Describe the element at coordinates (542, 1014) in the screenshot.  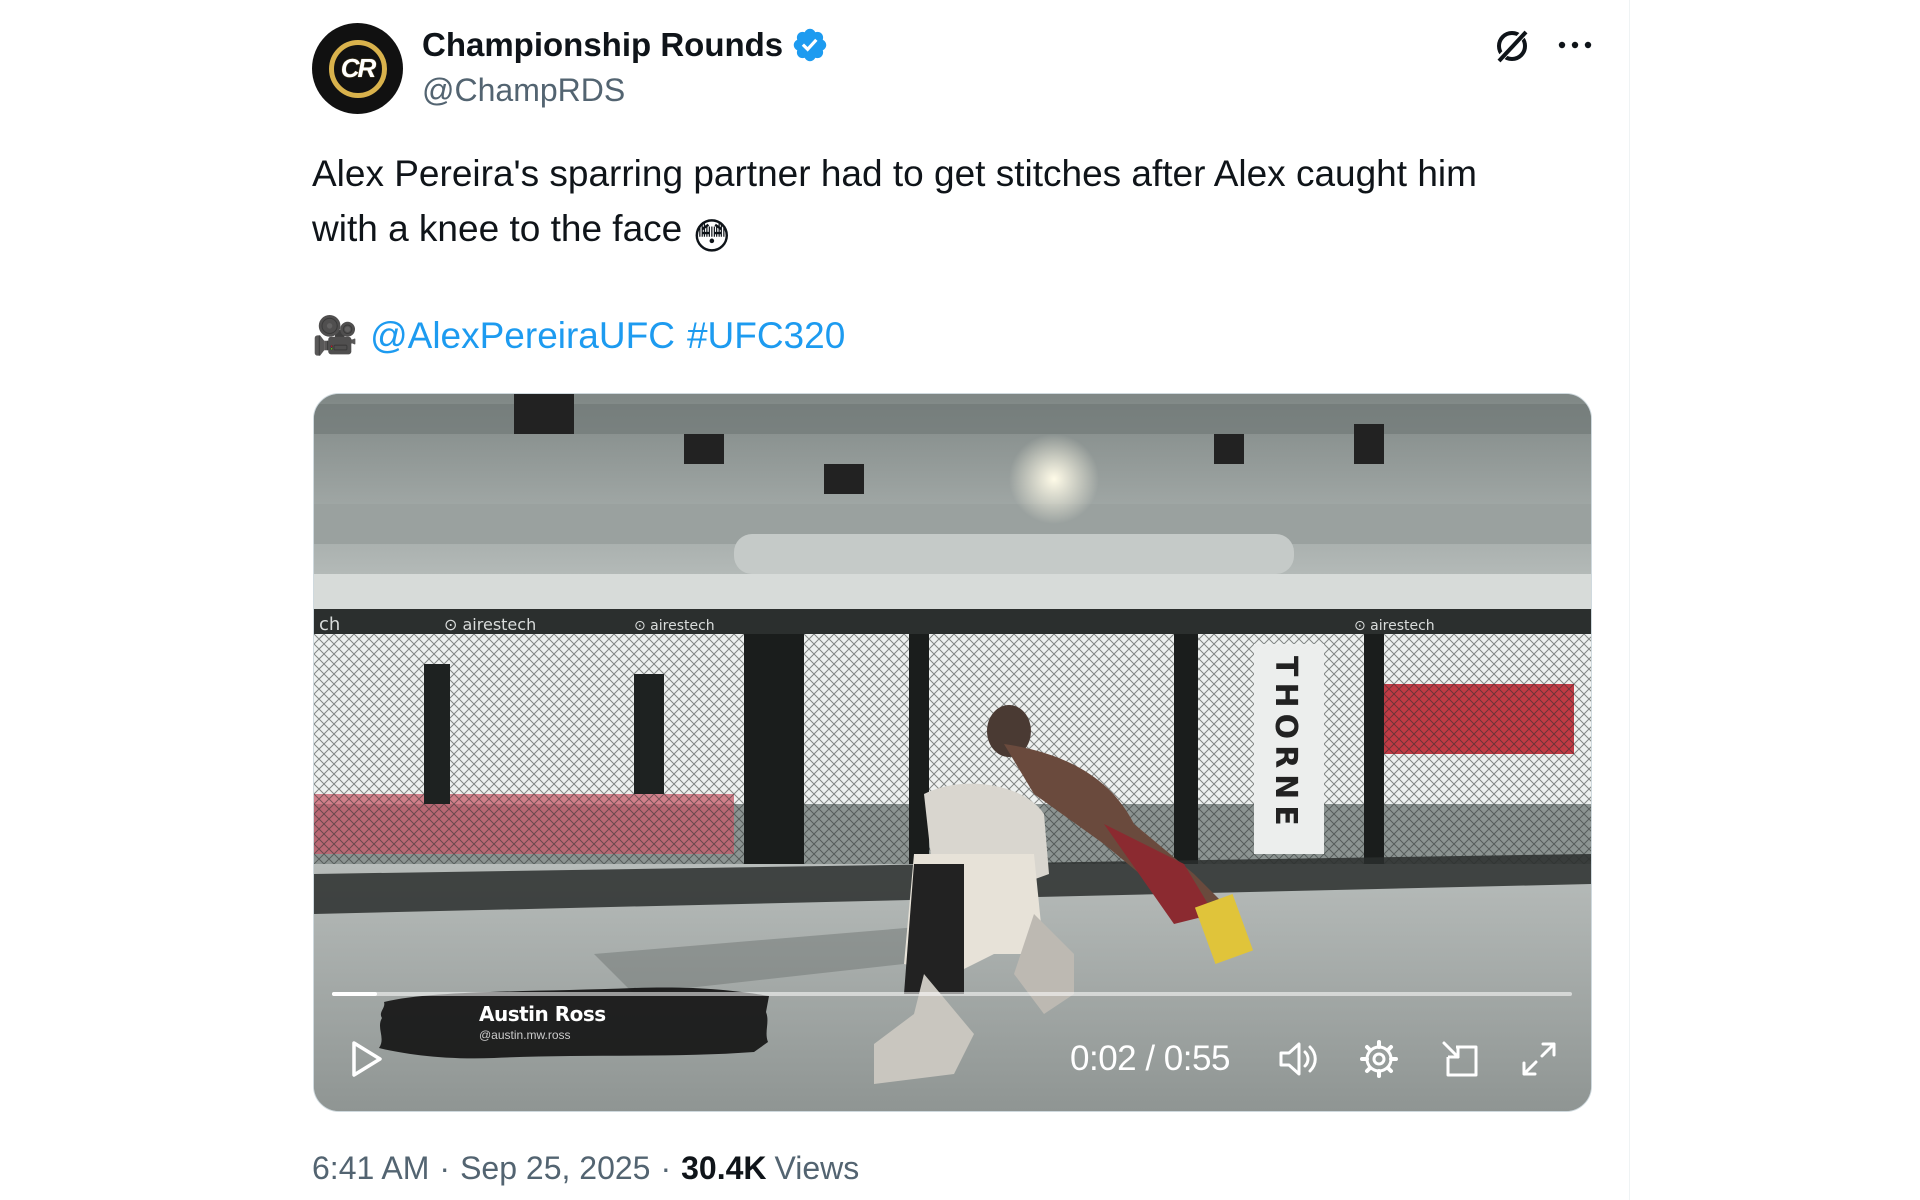
I see `caption-name: Austin Ross` at that location.